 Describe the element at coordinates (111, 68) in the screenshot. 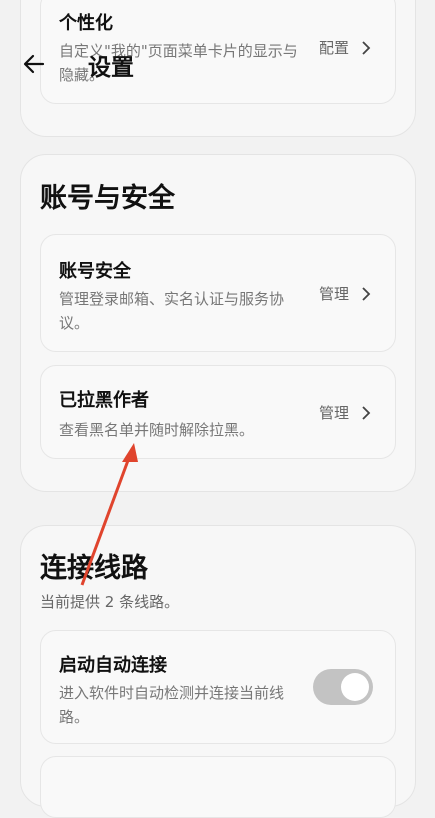

I see `page-title: 设置` at that location.